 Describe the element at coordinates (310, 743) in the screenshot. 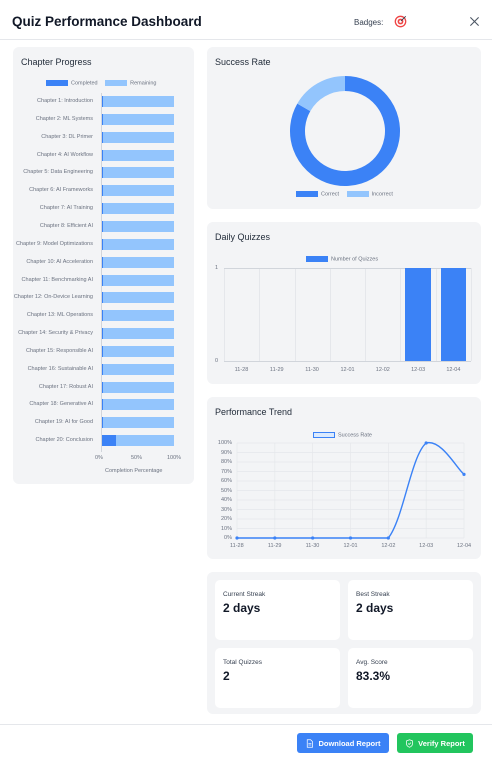

I see `document-icon` at that location.